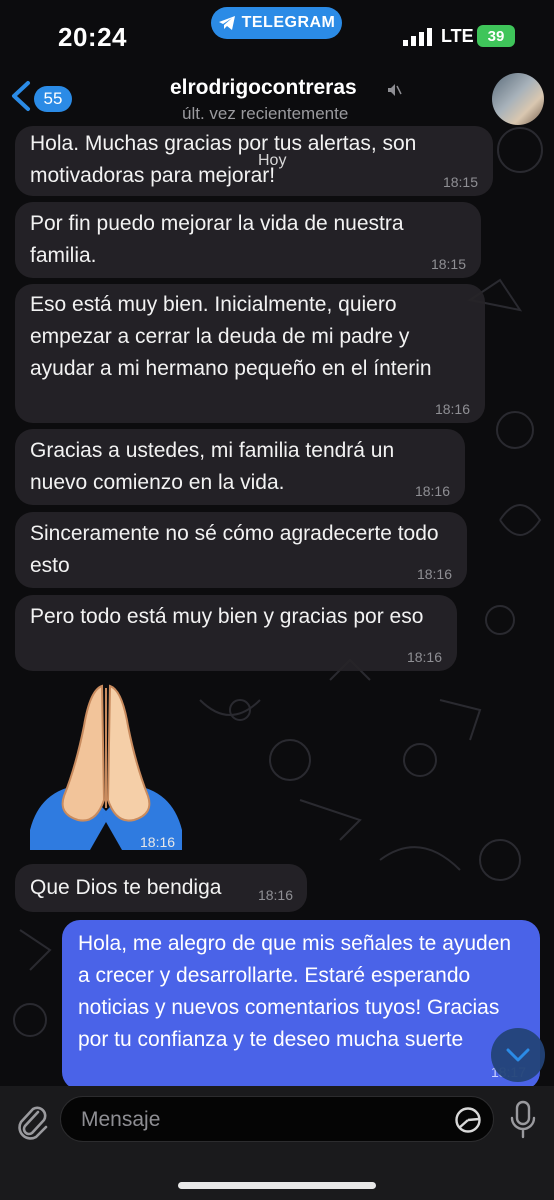 This screenshot has width=554, height=1200. I want to click on folded-hands-sticker, so click(106, 765).